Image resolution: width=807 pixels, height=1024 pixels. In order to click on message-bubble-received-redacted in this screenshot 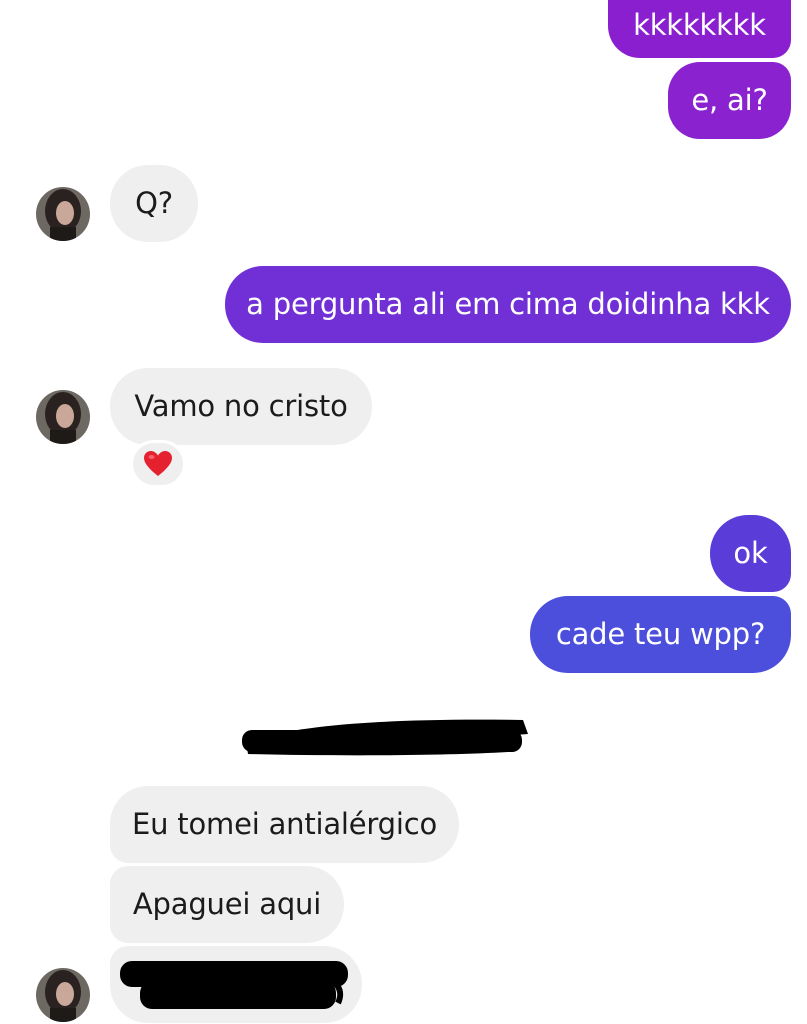, I will do `click(236, 984)`.